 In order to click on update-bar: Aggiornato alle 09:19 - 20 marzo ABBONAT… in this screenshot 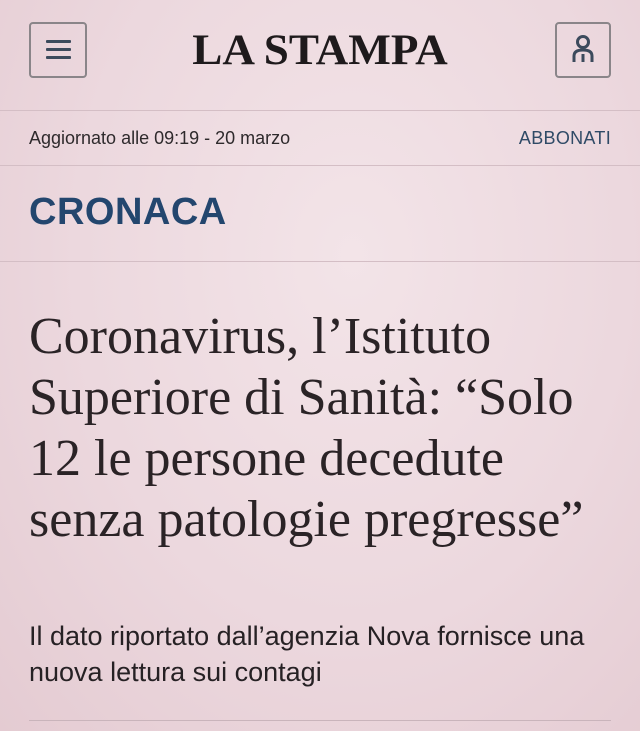, I will do `click(320, 138)`.